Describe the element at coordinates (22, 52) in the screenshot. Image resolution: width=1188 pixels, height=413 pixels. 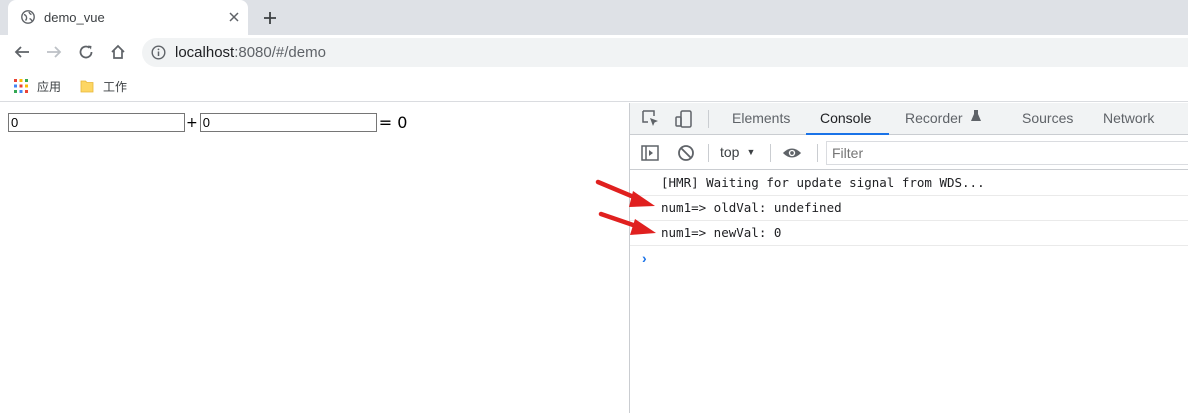
I see `back-arrow-icon` at that location.